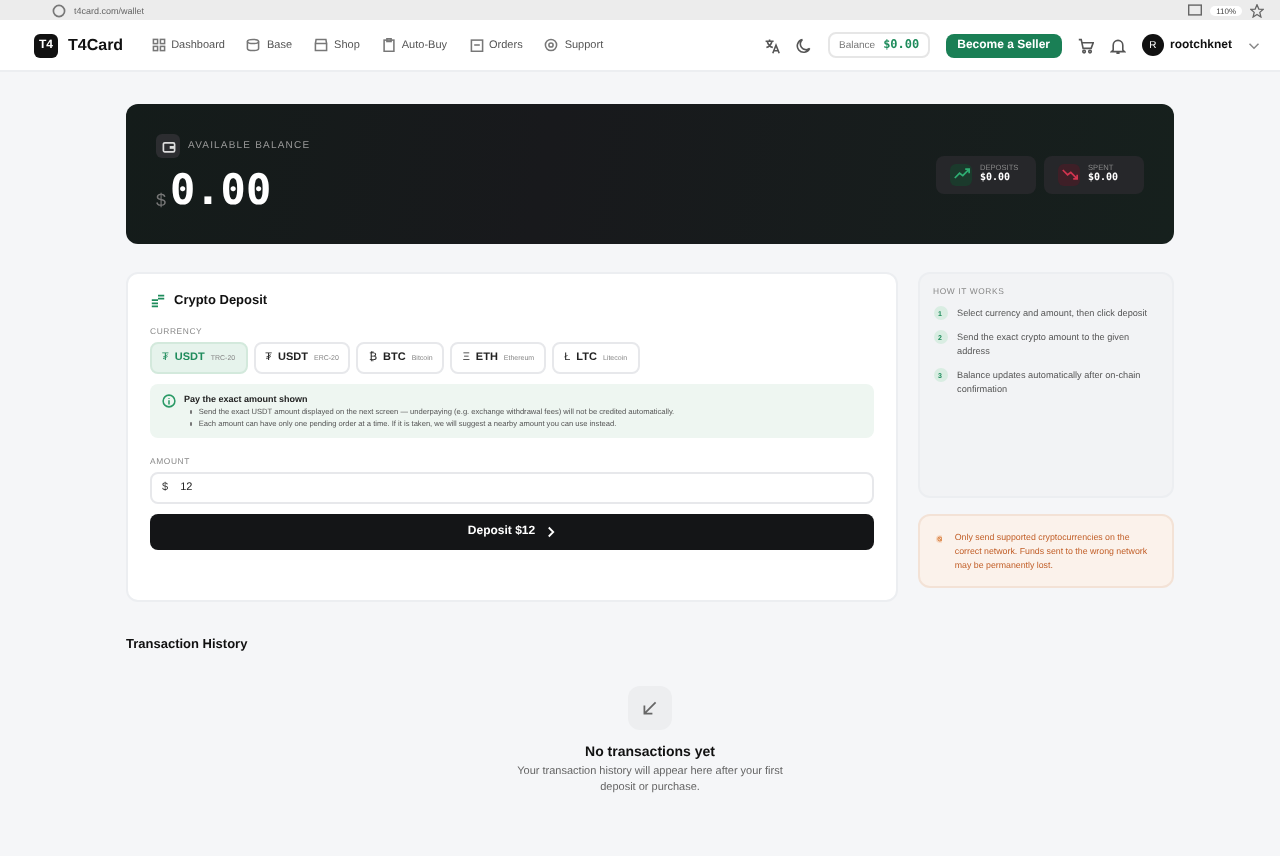 This screenshot has height=856, width=1280. I want to click on database-icon, so click(253, 45).